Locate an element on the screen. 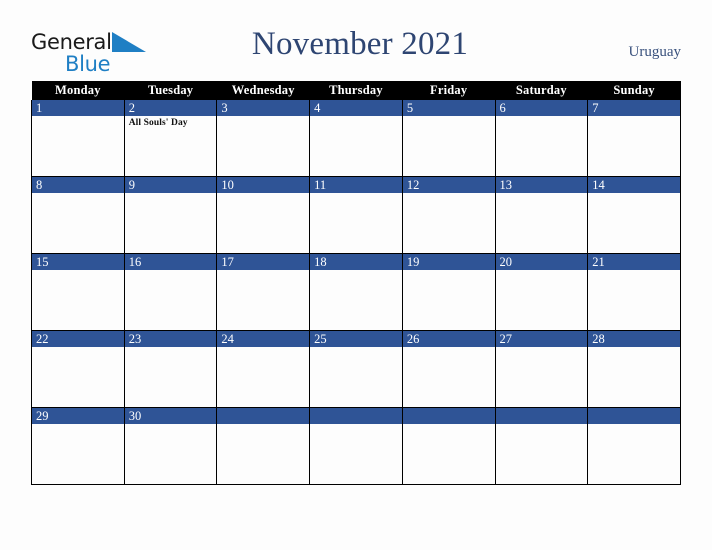 This screenshot has width=712, height=550. day-number: 17 is located at coordinates (263, 262).